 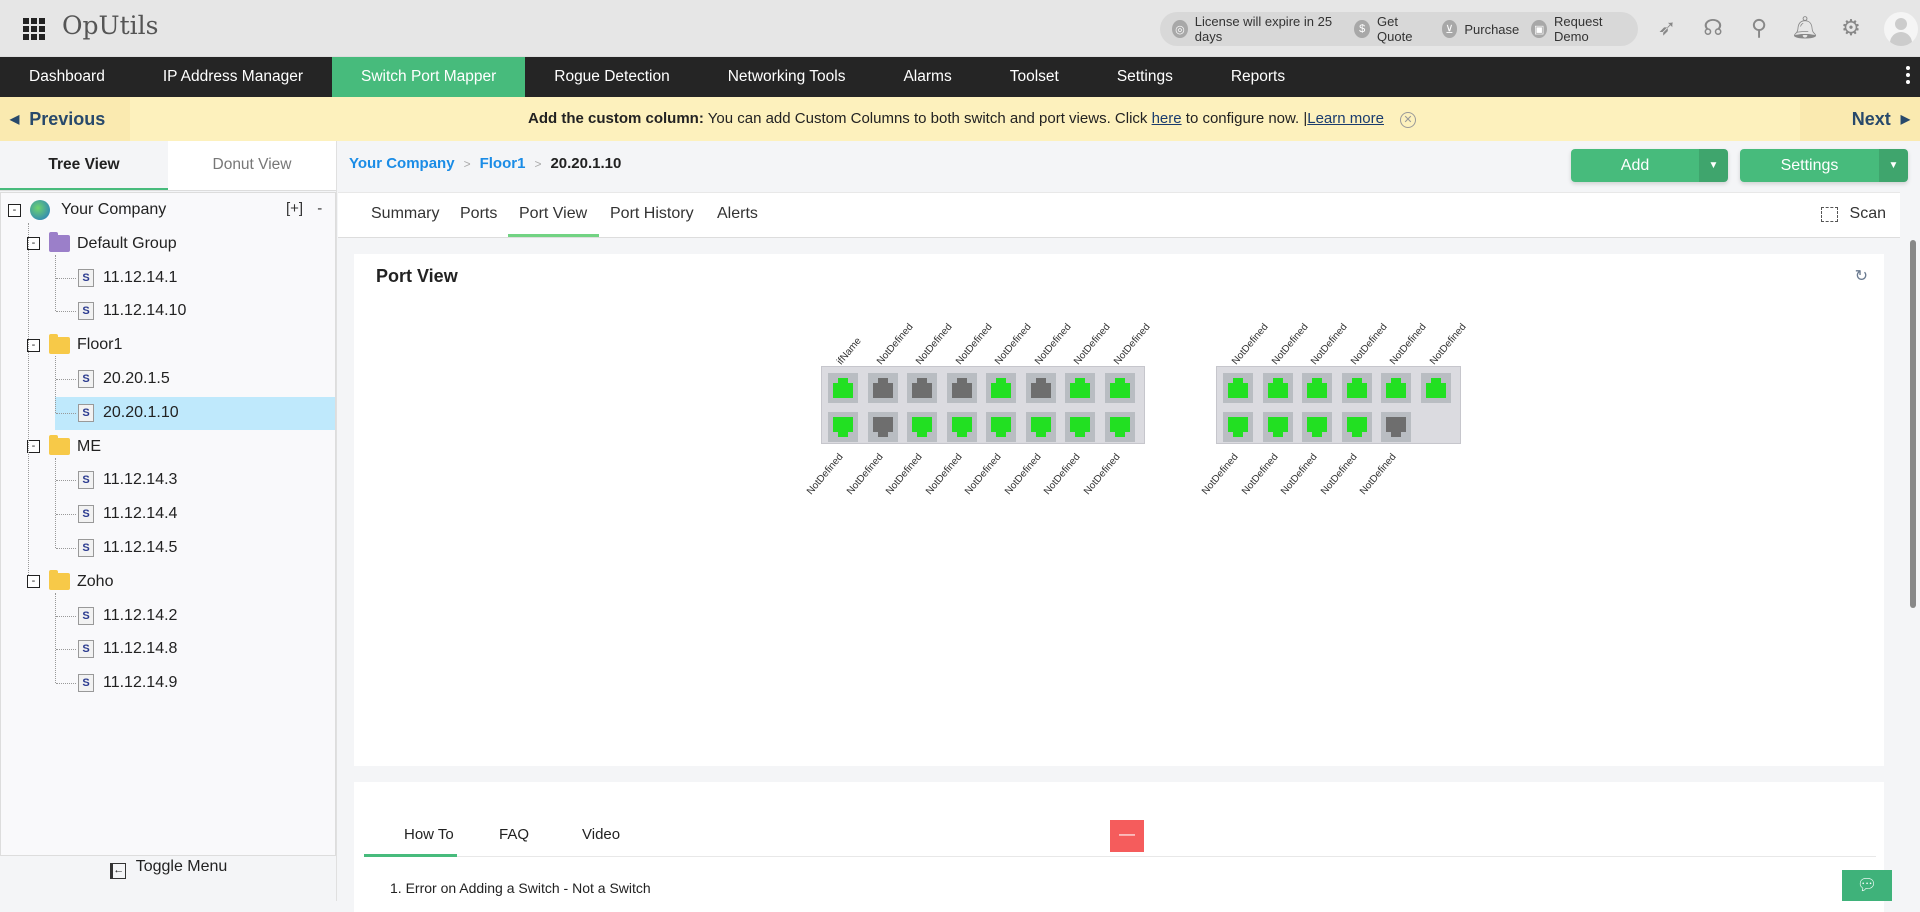 What do you see at coordinates (86, 683) in the screenshot?
I see `switch-icon: S` at bounding box center [86, 683].